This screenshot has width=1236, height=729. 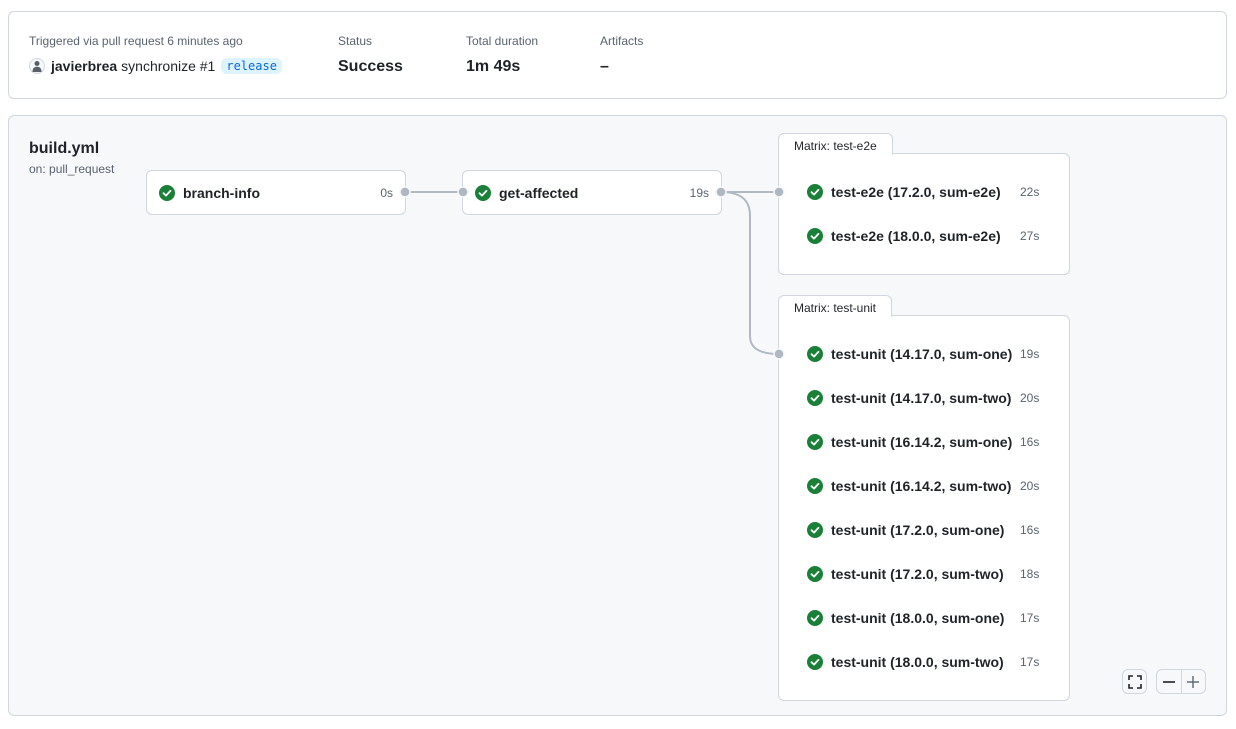 I want to click on branch-label: release, so click(x=251, y=66).